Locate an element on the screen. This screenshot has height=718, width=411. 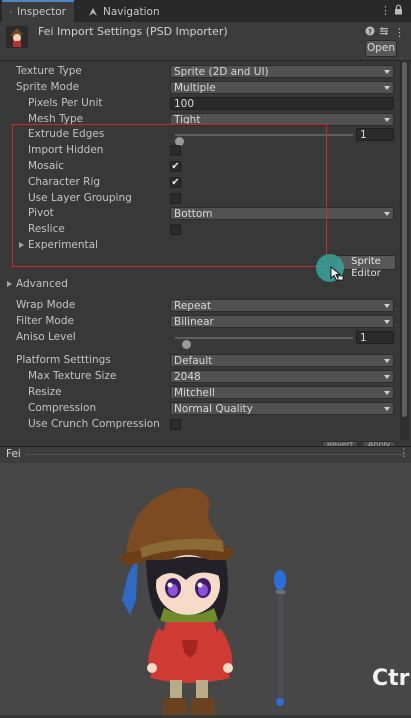
tab-inspector: Inspector is located at coordinates (38, 11).